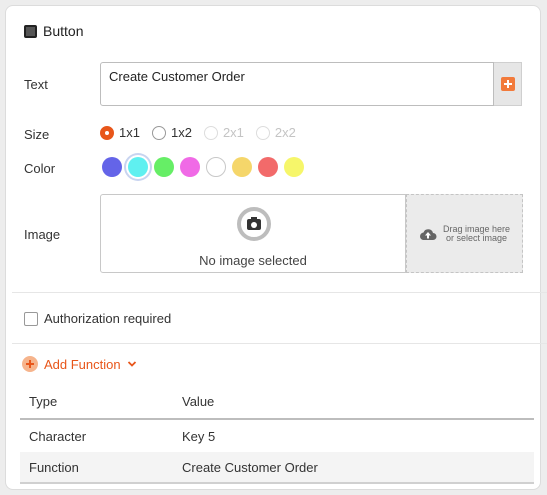 The image size is (547, 495). I want to click on plus-icon, so click(507, 84).